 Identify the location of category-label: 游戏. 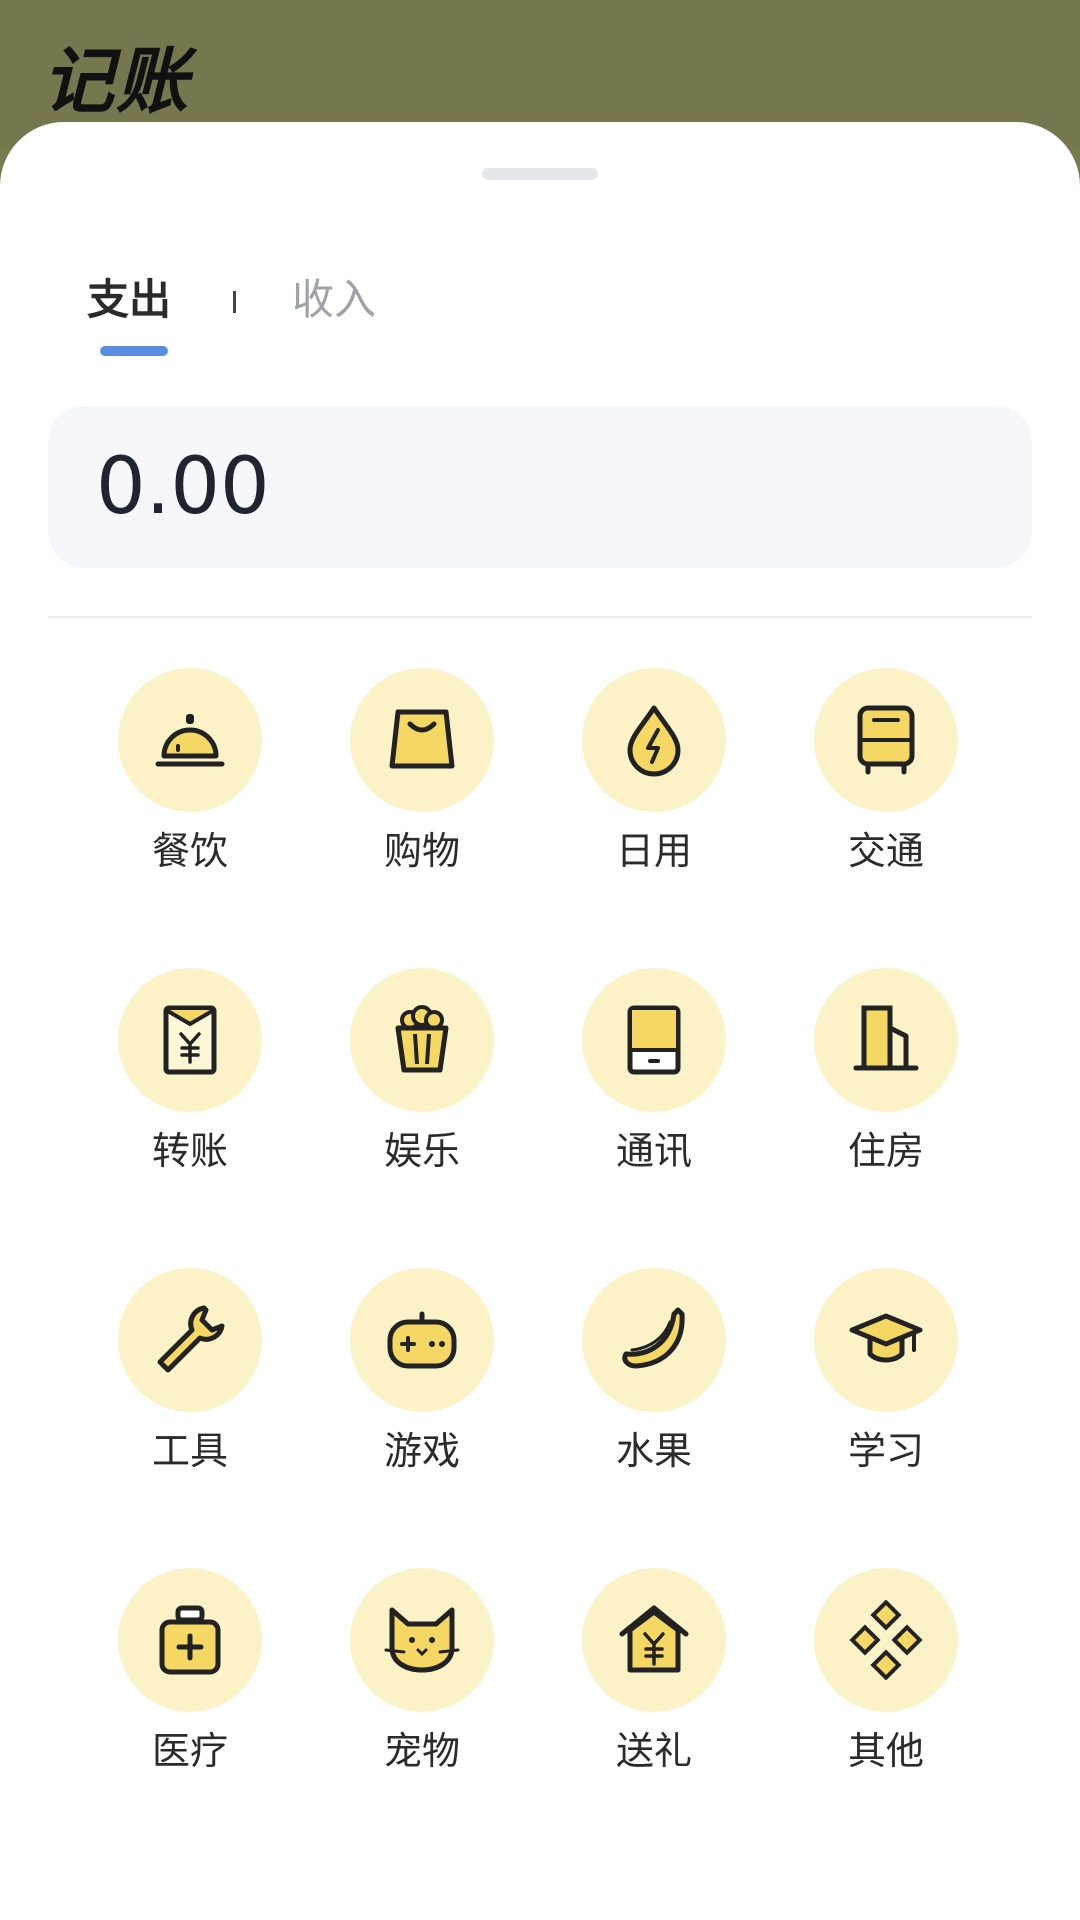
(421, 1451).